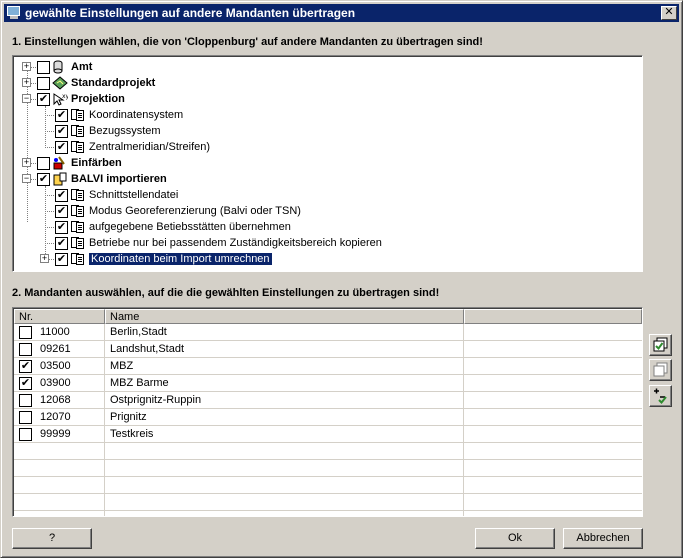  I want to click on table-row: 11000 Berlin,Stadt, so click(328, 332).